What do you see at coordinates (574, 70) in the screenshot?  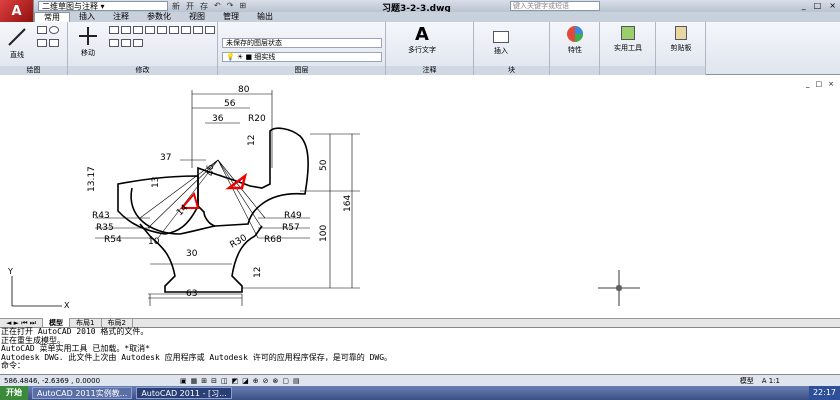 I see `properties-panel-label` at bounding box center [574, 70].